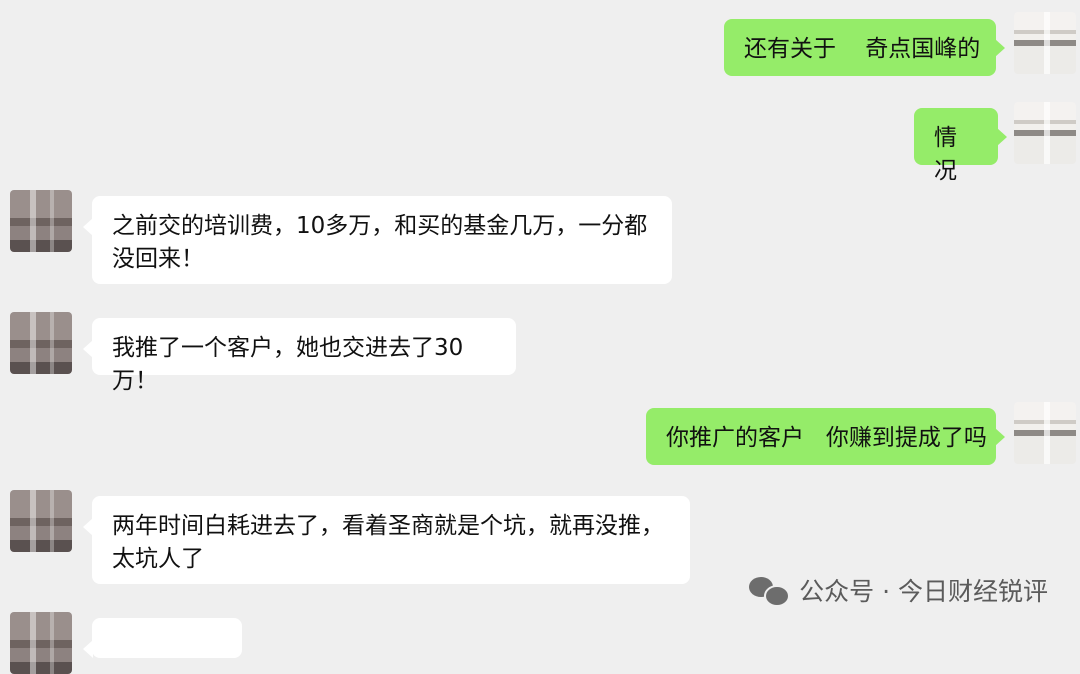  I want to click on message-bubble: 你推广的客户 你赚到提成了吗, so click(825, 436).